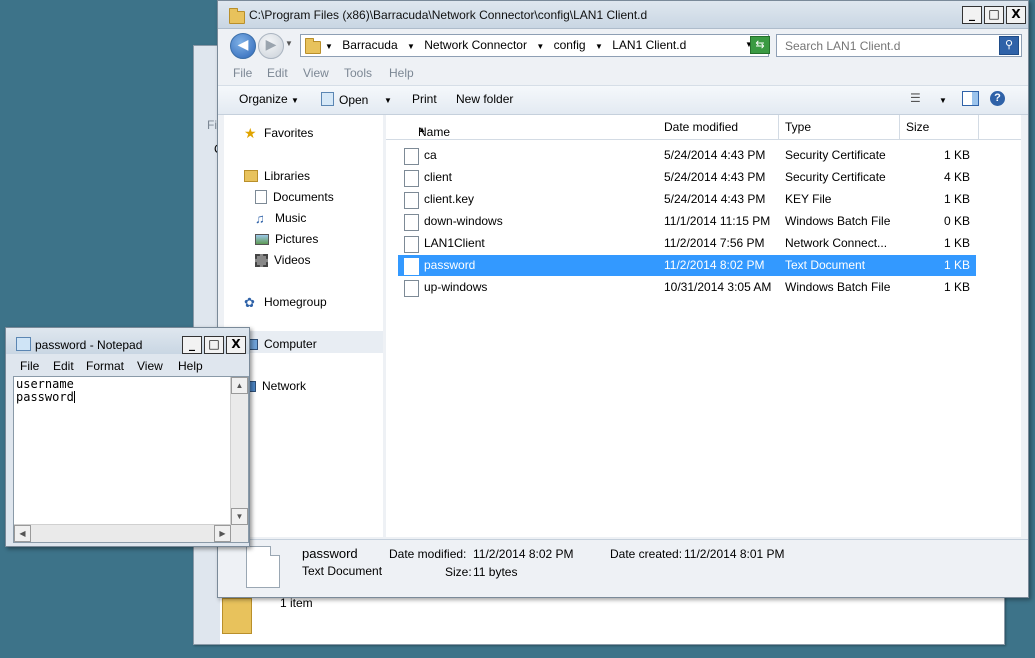 The width and height of the screenshot is (1035, 658). What do you see at coordinates (839, 127) in the screenshot?
I see `column-header-type: Type` at bounding box center [839, 127].